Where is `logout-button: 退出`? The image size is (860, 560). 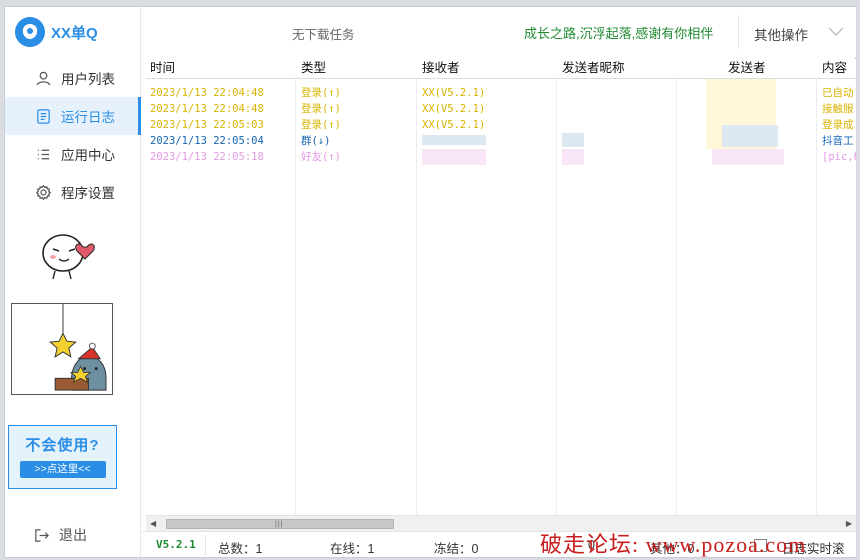
logout-button: 退出 is located at coordinates (60, 535).